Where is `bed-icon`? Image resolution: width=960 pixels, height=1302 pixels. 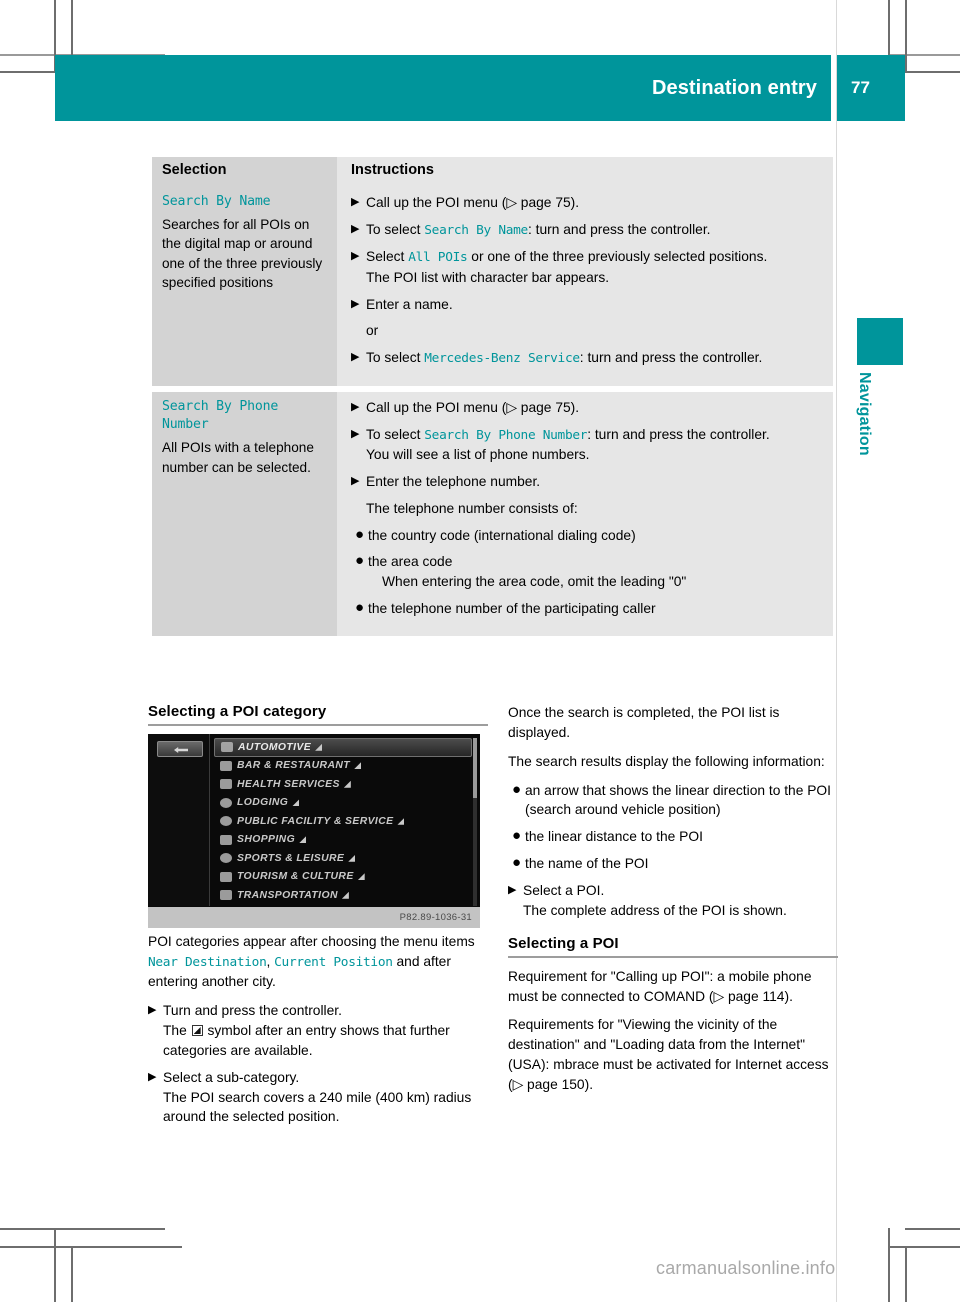
bed-icon is located at coordinates (226, 802).